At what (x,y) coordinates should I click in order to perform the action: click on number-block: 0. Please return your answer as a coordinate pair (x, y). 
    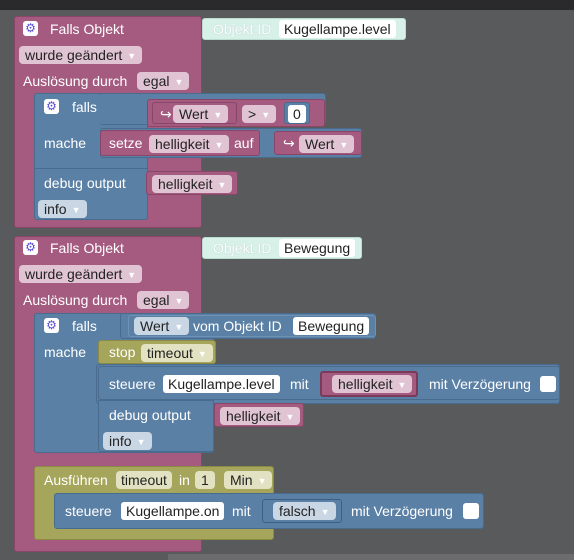
    Looking at the image, I should click on (297, 113).